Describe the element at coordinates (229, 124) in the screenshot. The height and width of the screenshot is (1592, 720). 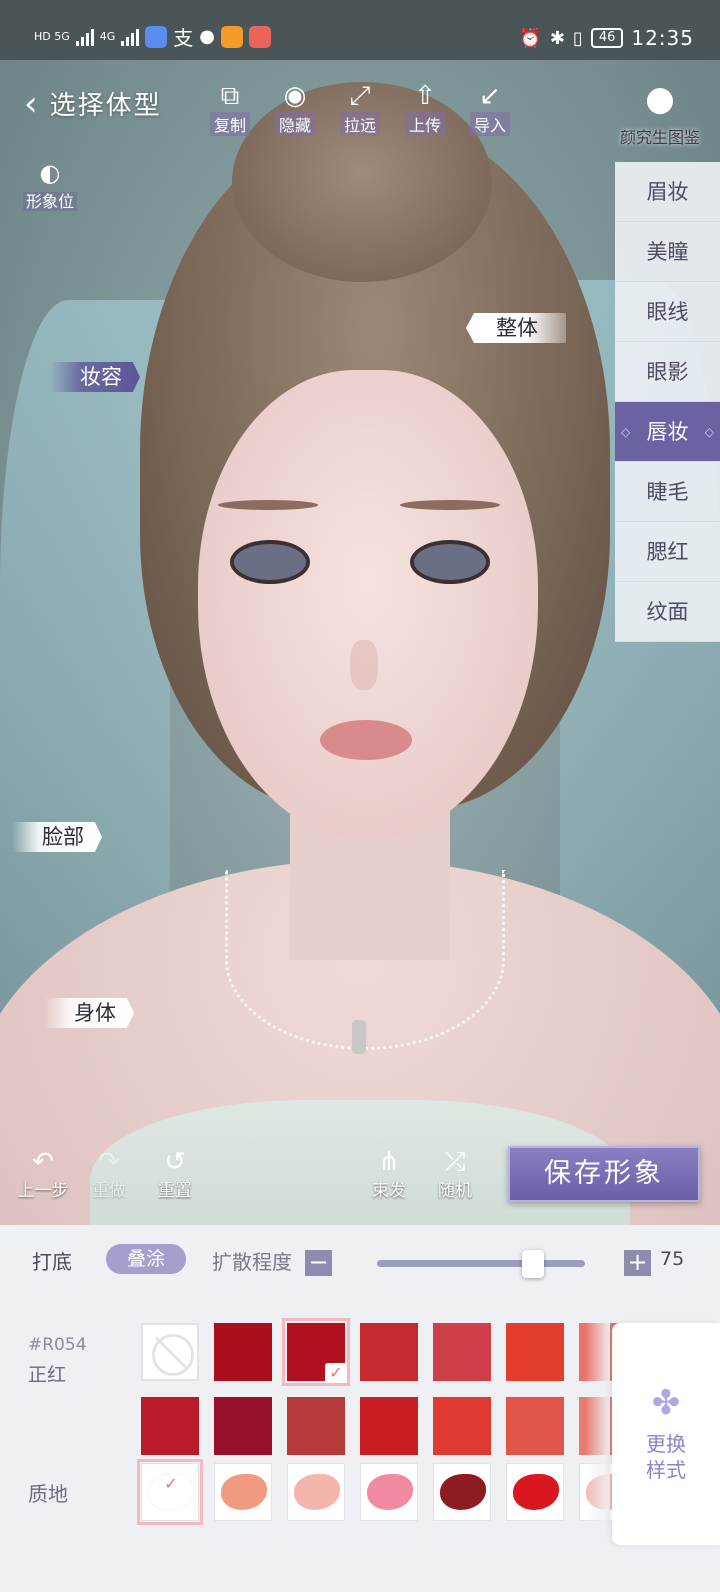
I see `copy-label: 复制` at that location.